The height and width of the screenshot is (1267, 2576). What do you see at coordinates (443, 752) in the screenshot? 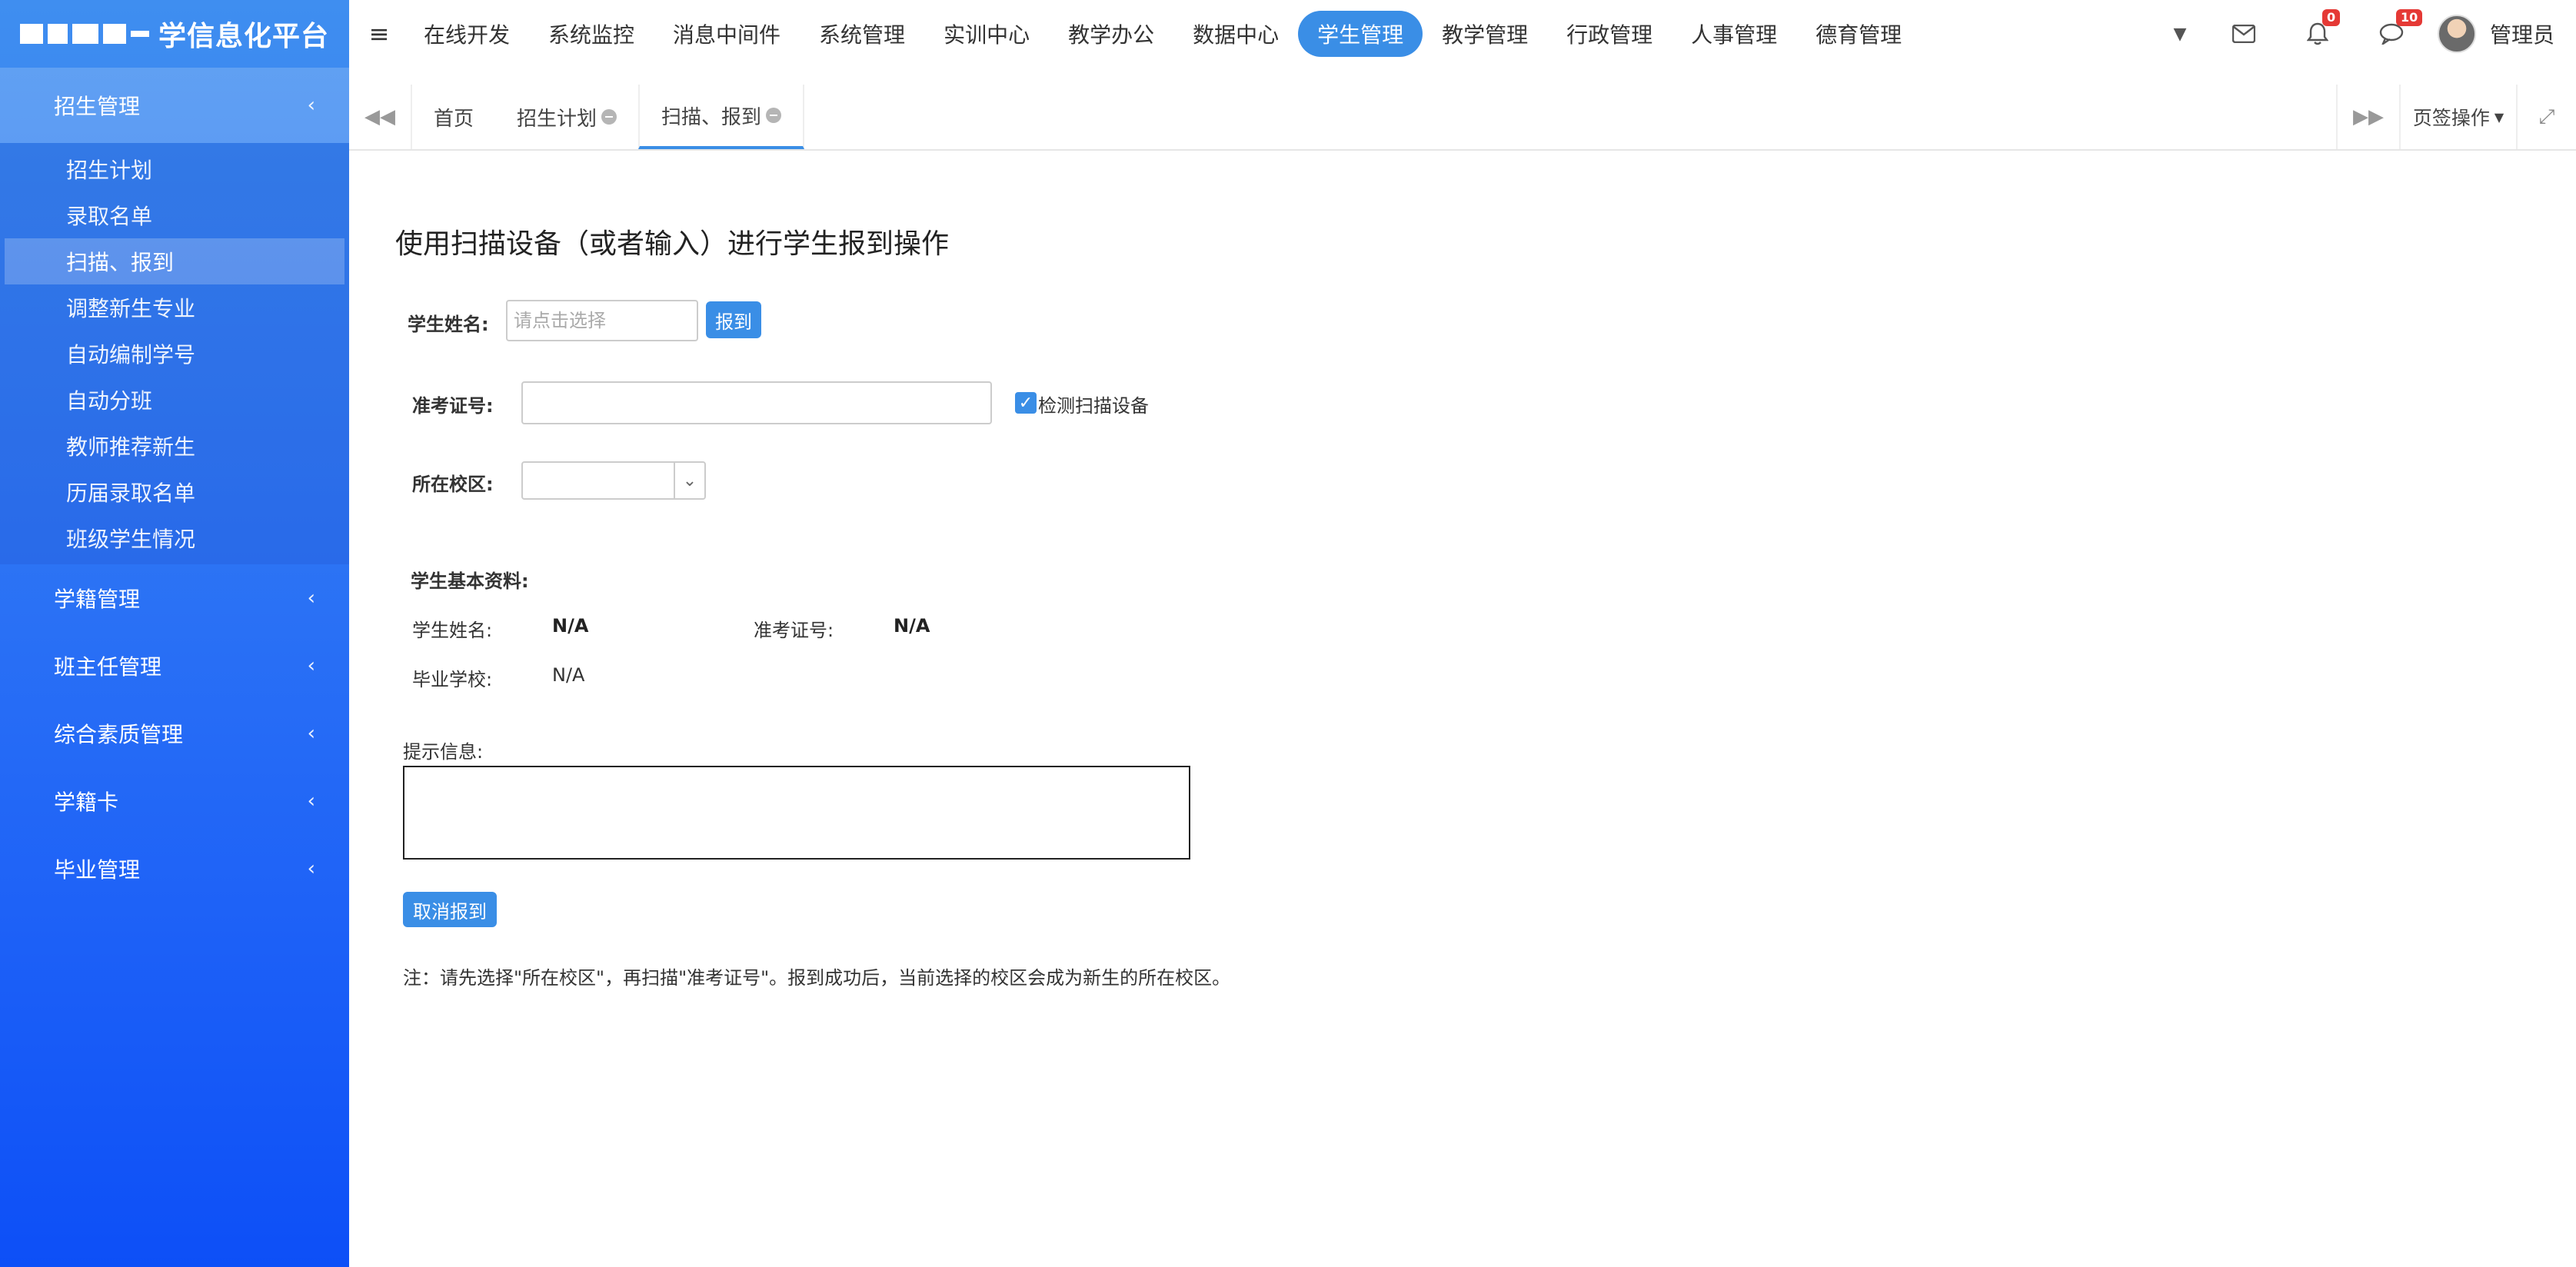
I see `hint-label: 提示信息:` at bounding box center [443, 752].